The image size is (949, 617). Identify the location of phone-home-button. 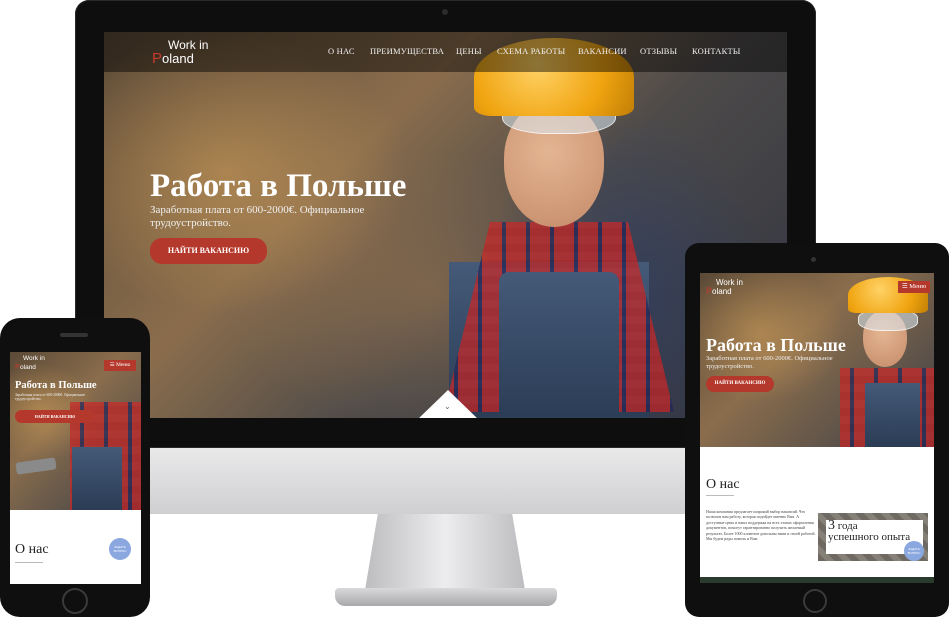
(75, 601).